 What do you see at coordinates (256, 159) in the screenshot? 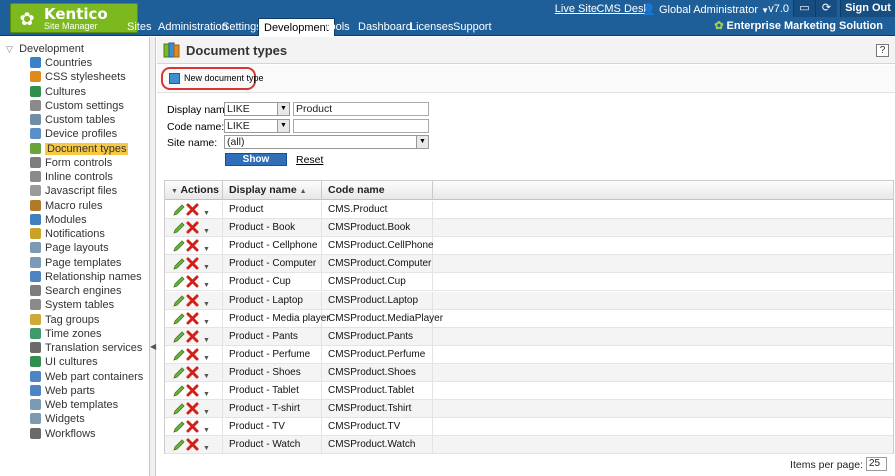
I see `show-button: Show` at bounding box center [256, 159].